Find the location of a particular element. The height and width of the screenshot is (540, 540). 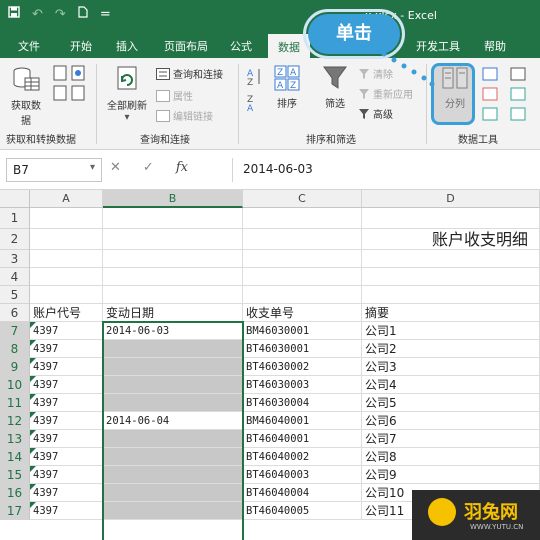

cell-c13: BT46040001 is located at coordinates (302, 439).